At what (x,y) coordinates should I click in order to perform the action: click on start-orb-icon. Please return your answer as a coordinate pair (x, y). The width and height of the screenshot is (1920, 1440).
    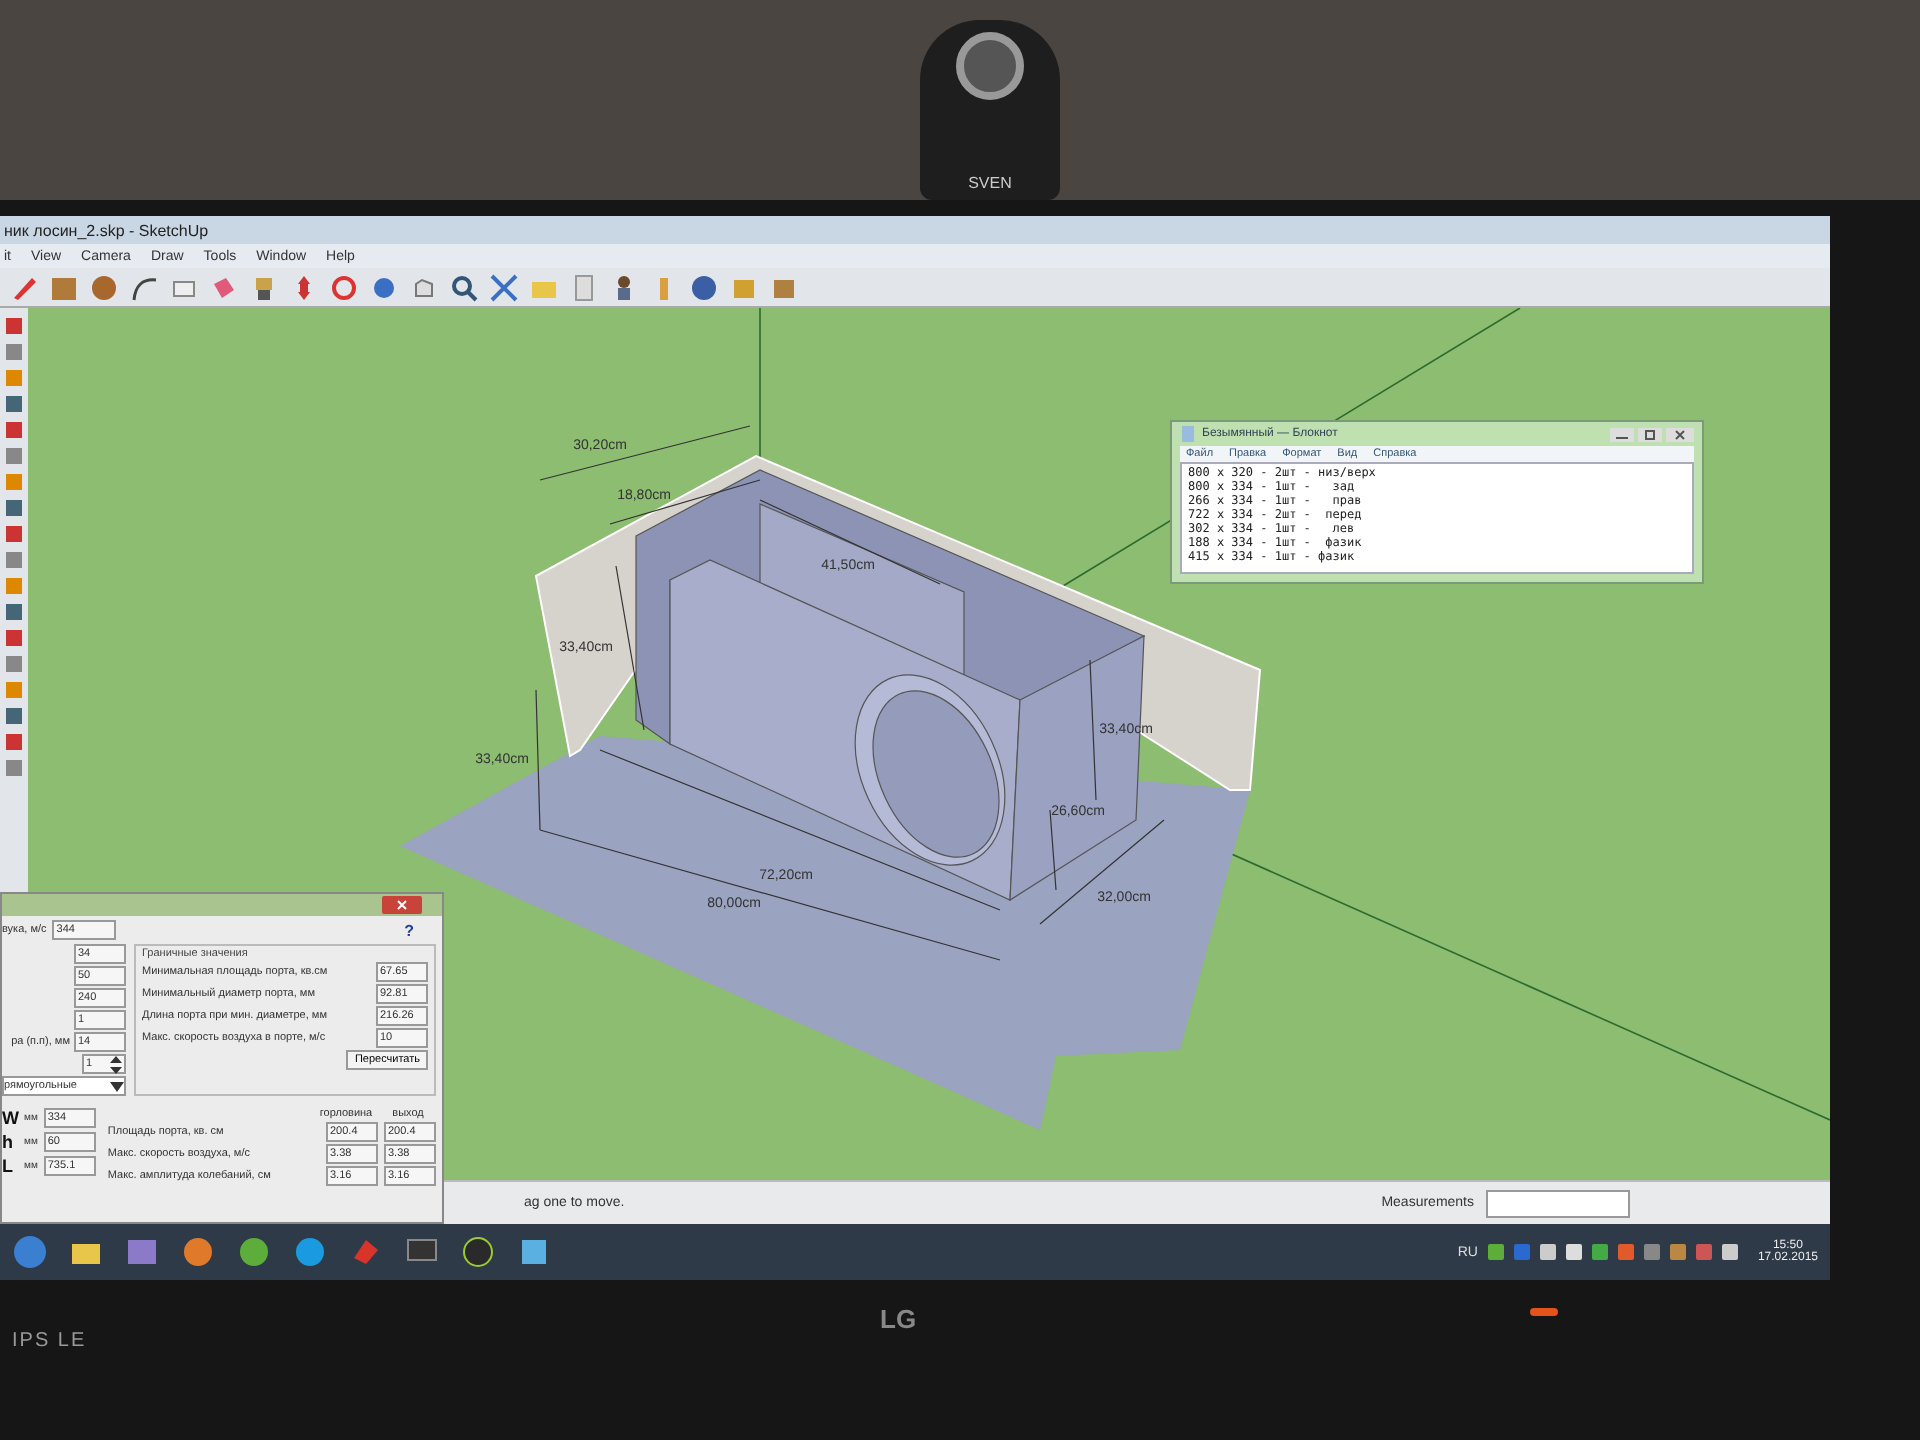
    Looking at the image, I should click on (30, 1252).